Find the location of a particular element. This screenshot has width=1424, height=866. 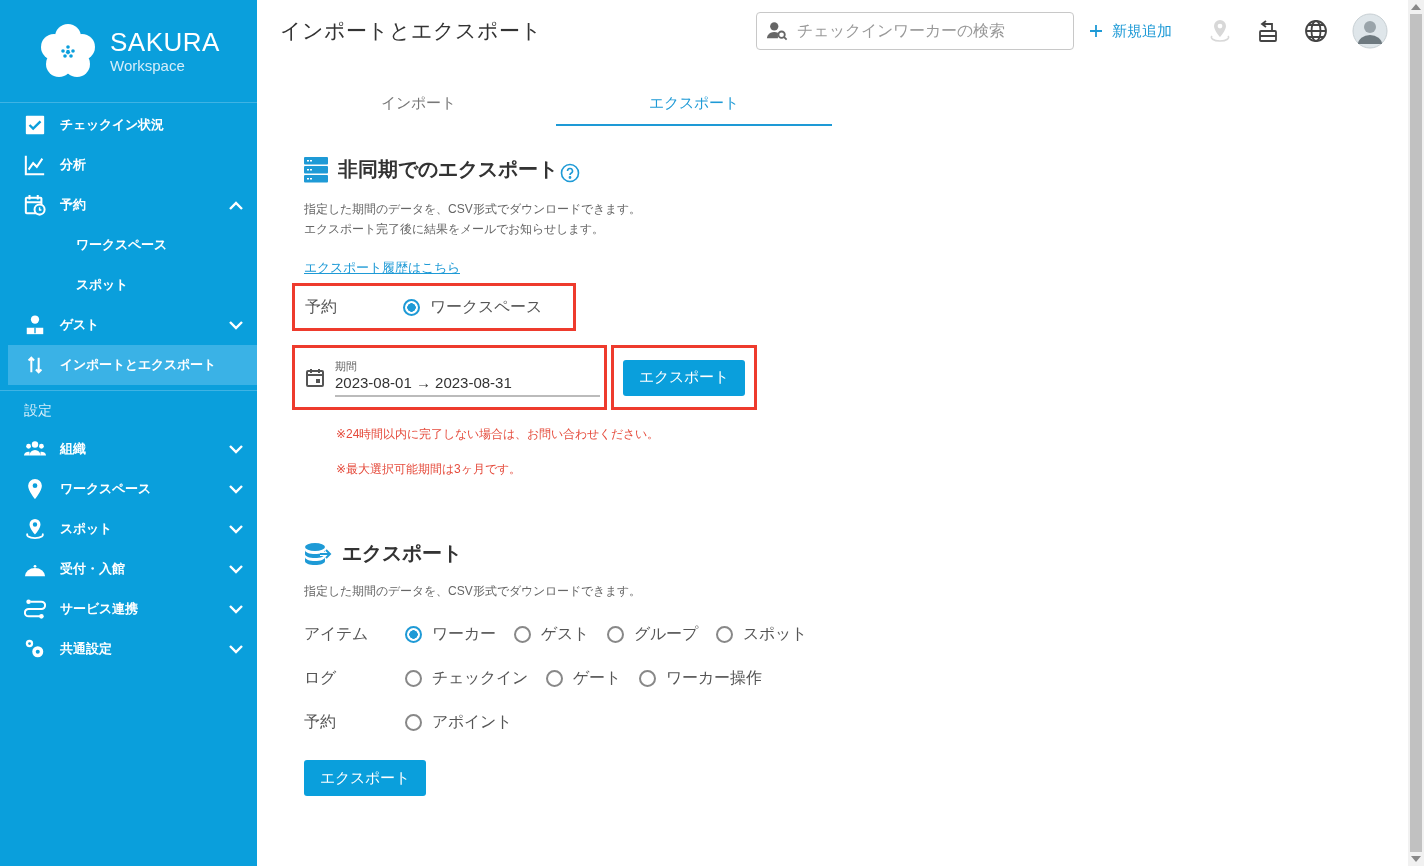

guest-icon is located at coordinates (35, 325).